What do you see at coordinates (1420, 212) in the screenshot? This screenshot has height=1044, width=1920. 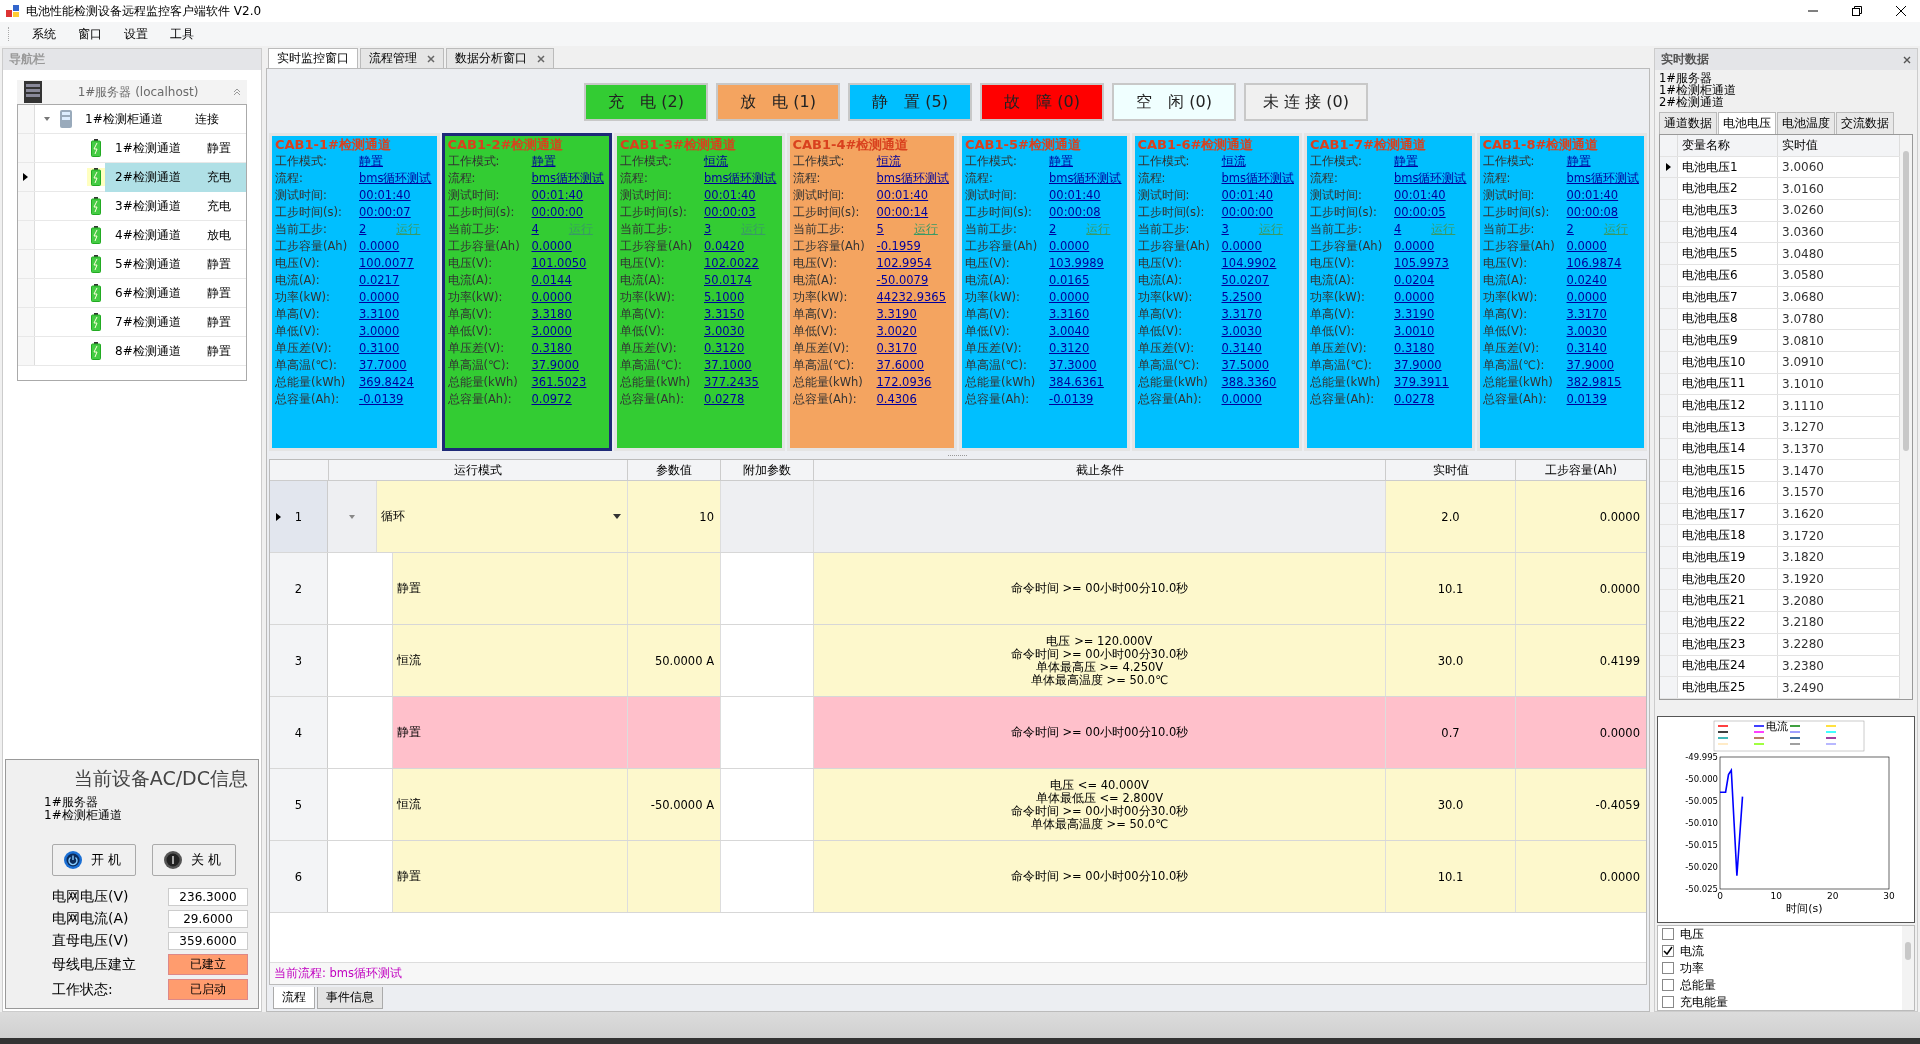 I see `value-link: 00:00:05` at bounding box center [1420, 212].